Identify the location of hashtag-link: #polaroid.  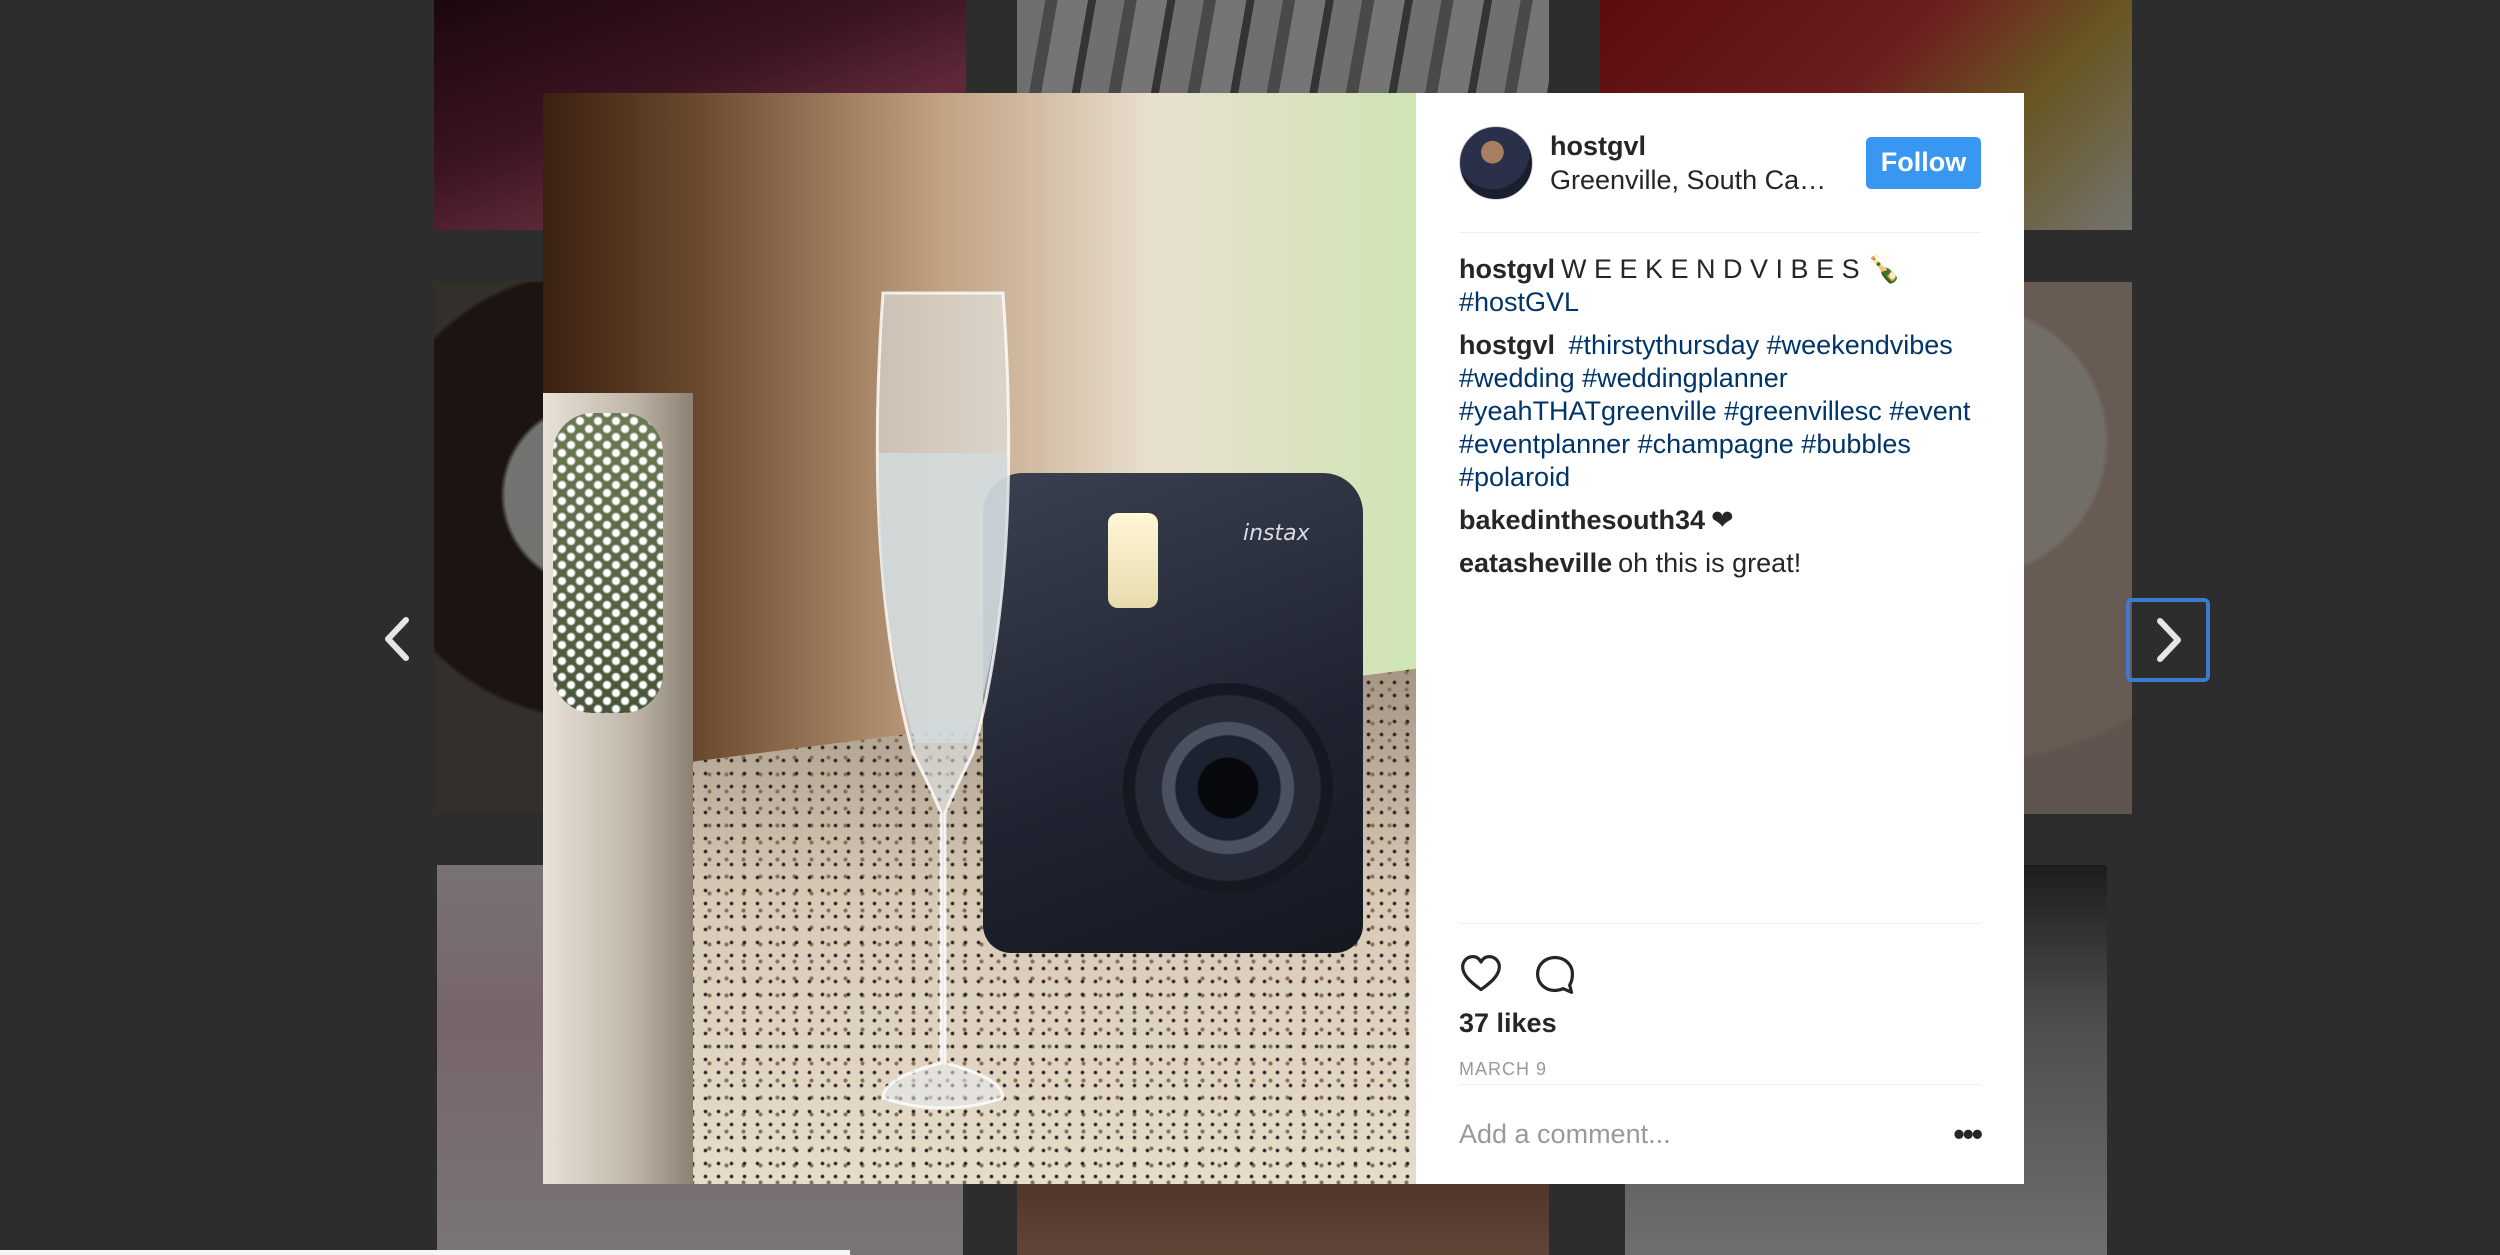
(1514, 477).